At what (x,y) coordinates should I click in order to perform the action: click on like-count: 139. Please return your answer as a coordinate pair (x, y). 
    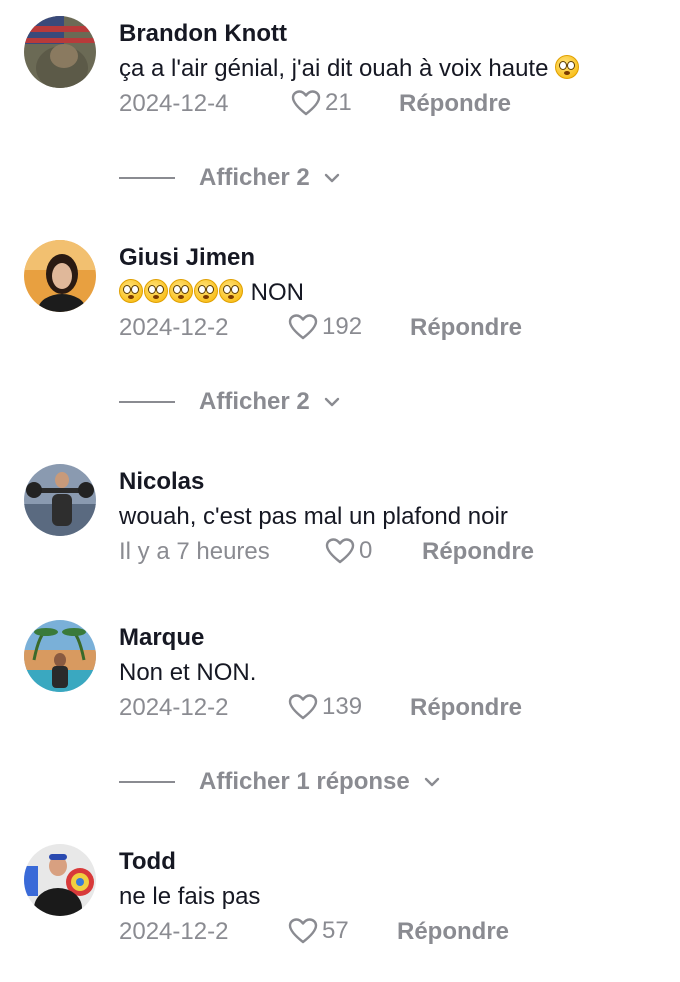
    Looking at the image, I should click on (342, 706).